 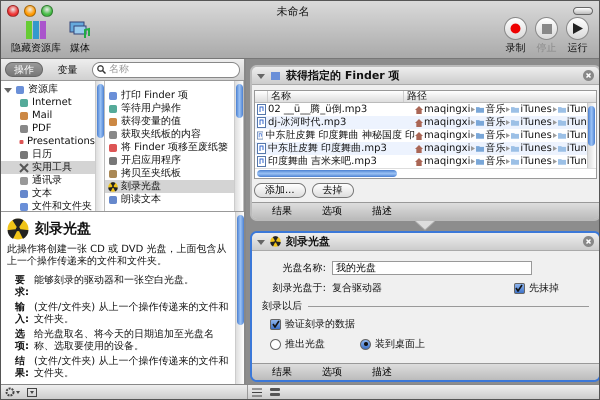 I want to click on column-header: 名称, so click(x=335, y=96).